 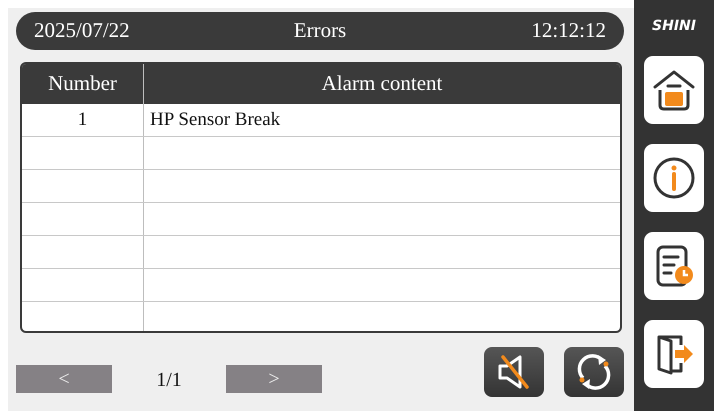 What do you see at coordinates (674, 90) in the screenshot?
I see `home-button` at bounding box center [674, 90].